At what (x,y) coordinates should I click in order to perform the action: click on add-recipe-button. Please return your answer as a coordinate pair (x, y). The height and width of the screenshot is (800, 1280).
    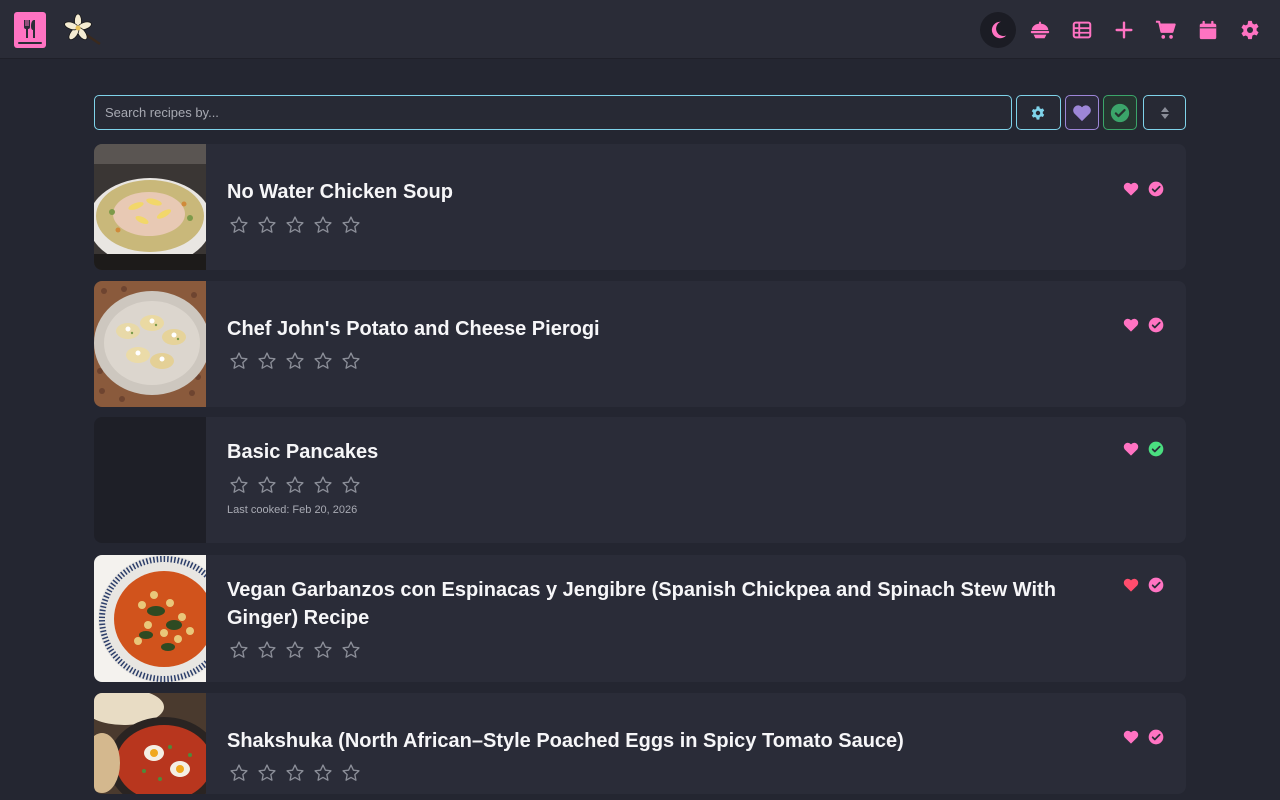
    Looking at the image, I should click on (1124, 30).